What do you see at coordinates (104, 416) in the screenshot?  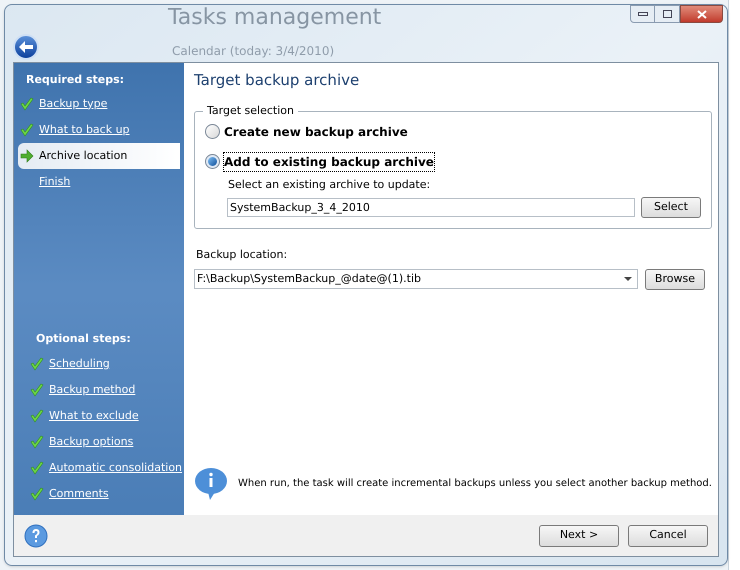 I see `sidebar-step: What to exclude` at bounding box center [104, 416].